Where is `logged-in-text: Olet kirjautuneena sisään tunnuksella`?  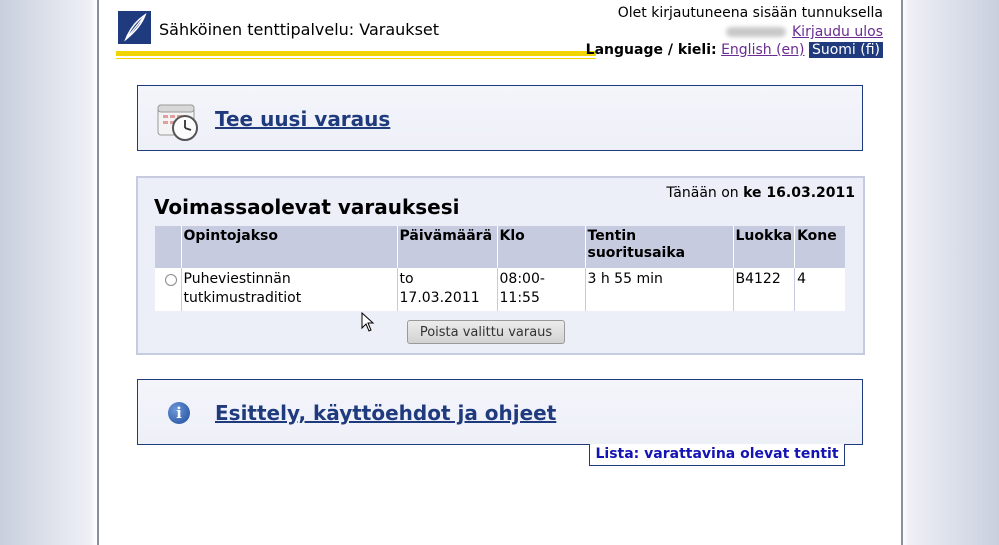 logged-in-text: Olet kirjautuneena sisään tunnuksella is located at coordinates (750, 13).